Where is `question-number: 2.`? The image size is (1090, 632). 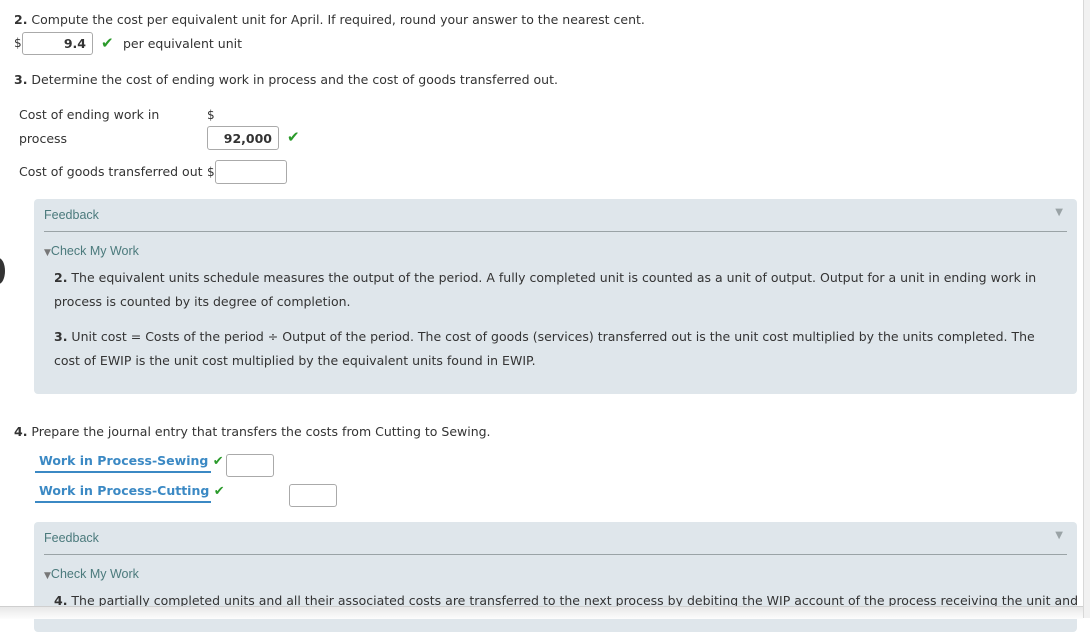
question-number: 2. is located at coordinates (21, 19).